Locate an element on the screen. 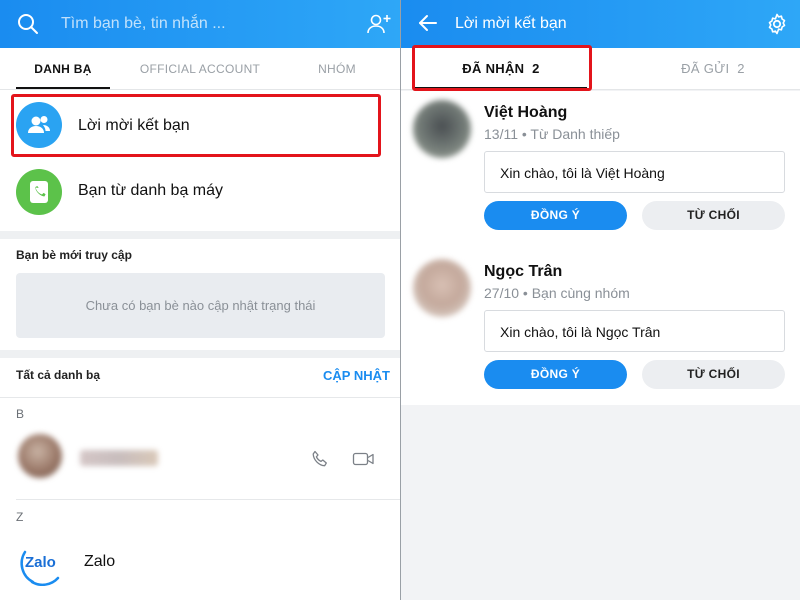 This screenshot has height=600, width=800. request-message: Xin chào, tôi là Ngọc Trân is located at coordinates (634, 331).